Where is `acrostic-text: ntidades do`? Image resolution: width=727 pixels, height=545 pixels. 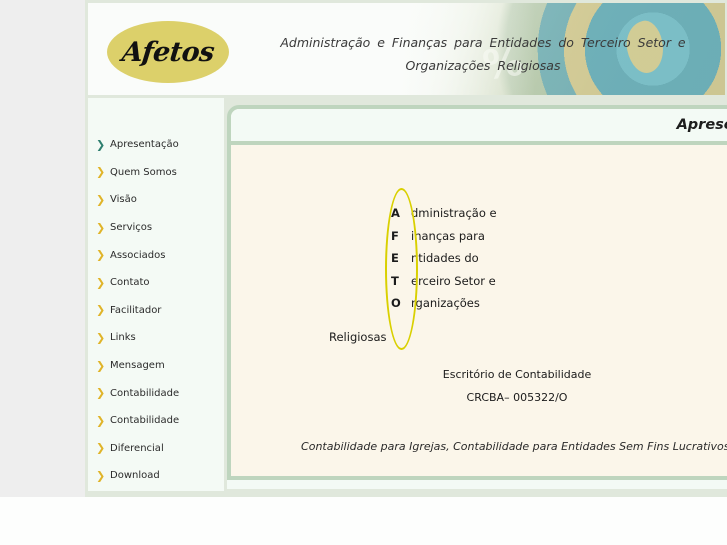 acrostic-text: ntidades do is located at coordinates (445, 258).